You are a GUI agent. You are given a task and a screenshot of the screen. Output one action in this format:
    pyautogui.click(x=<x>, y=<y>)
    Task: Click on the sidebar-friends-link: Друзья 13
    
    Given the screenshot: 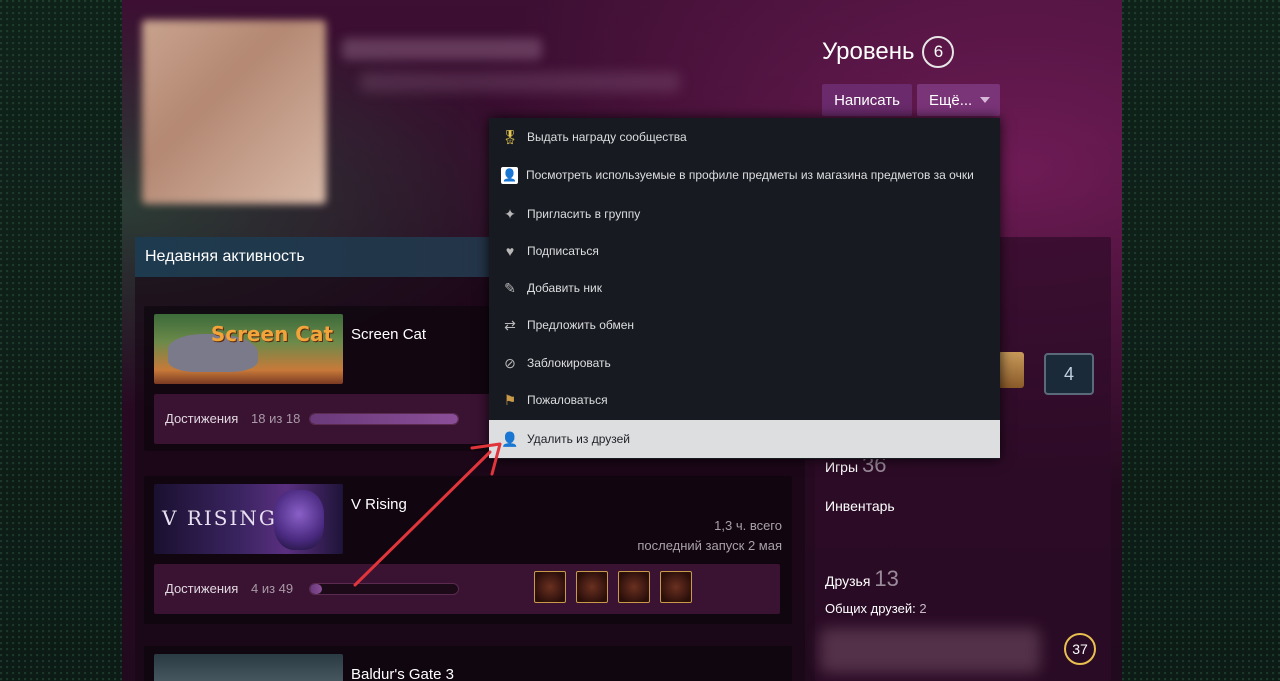 What is the action you would take?
    pyautogui.click(x=862, y=579)
    